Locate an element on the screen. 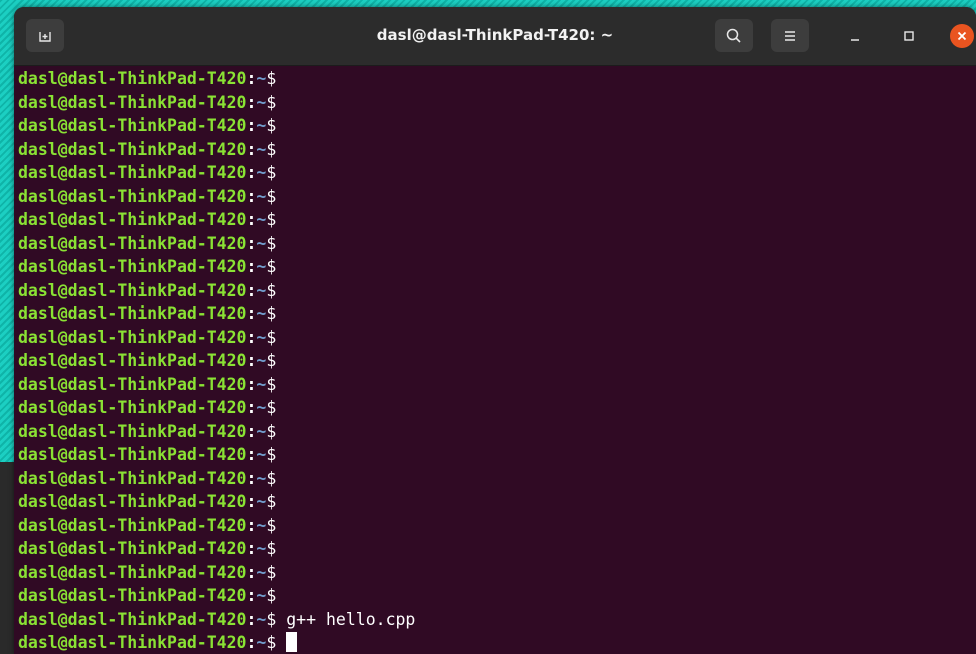 This screenshot has width=976, height=654. minimize-button is located at coordinates (855, 36).